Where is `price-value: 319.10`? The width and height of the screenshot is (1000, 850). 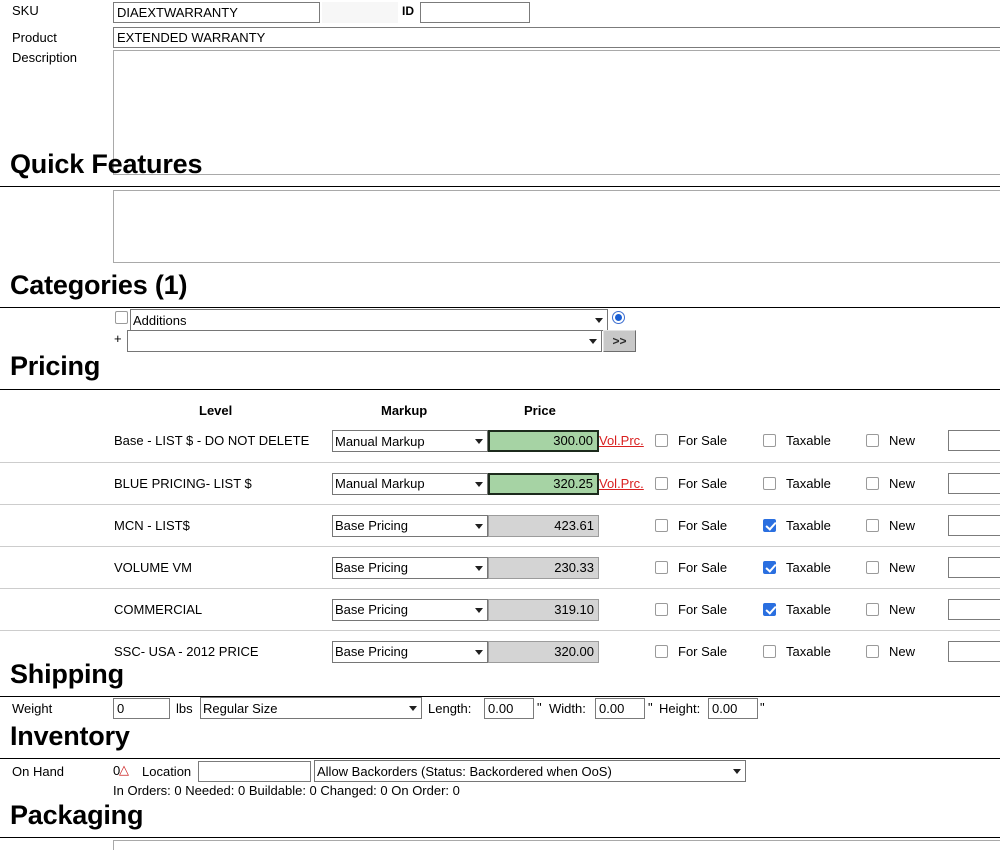 price-value: 319.10 is located at coordinates (543, 609).